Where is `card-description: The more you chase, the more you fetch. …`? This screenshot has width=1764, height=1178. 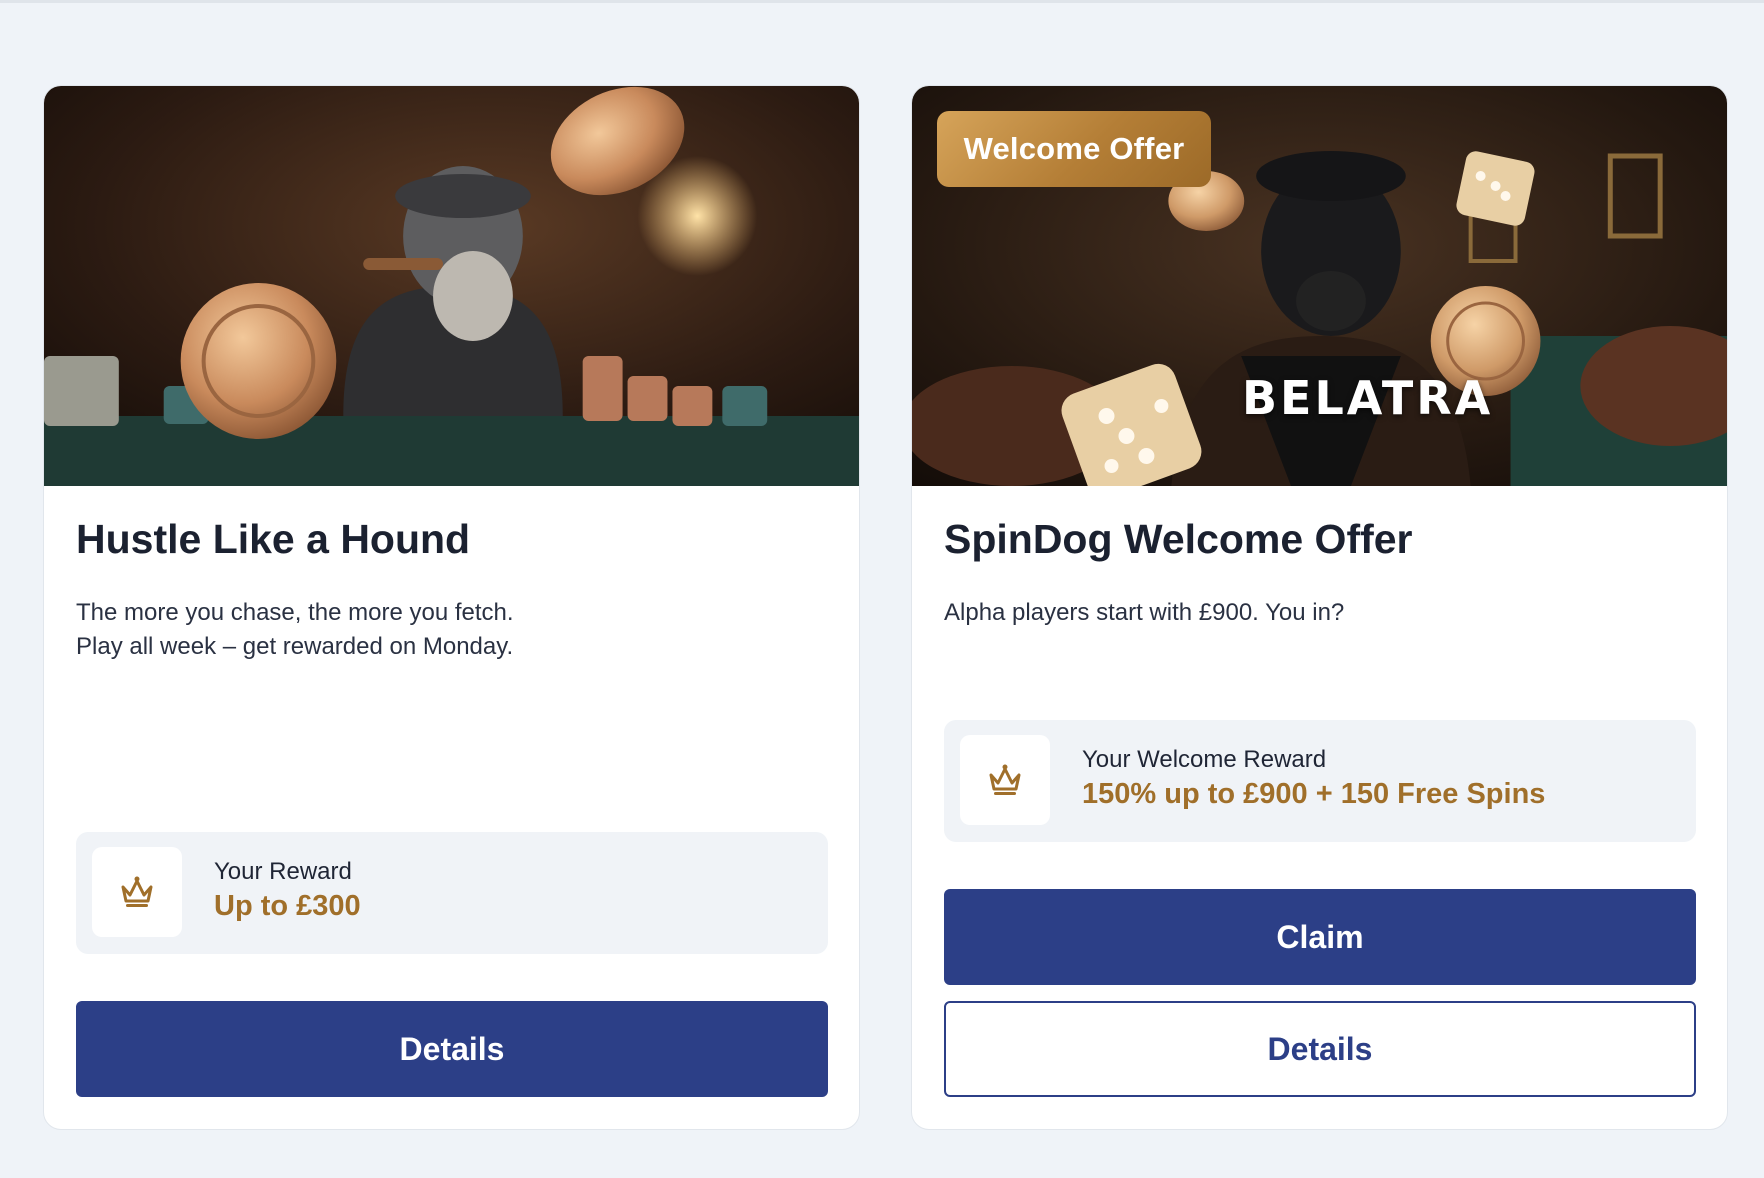 card-description: The more you chase, the more you fetch. … is located at coordinates (446, 630).